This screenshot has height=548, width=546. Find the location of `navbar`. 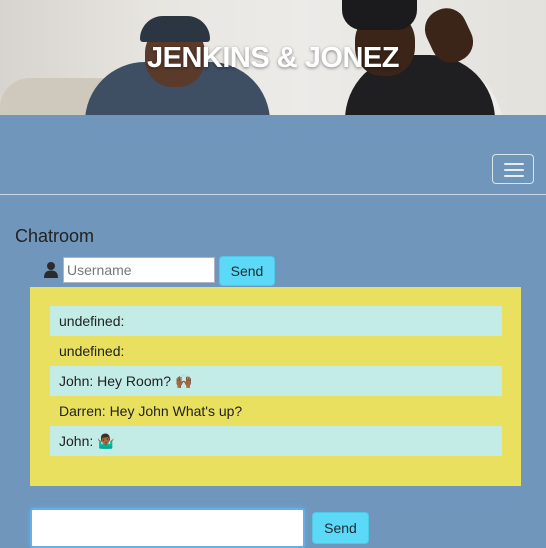

navbar is located at coordinates (273, 155).